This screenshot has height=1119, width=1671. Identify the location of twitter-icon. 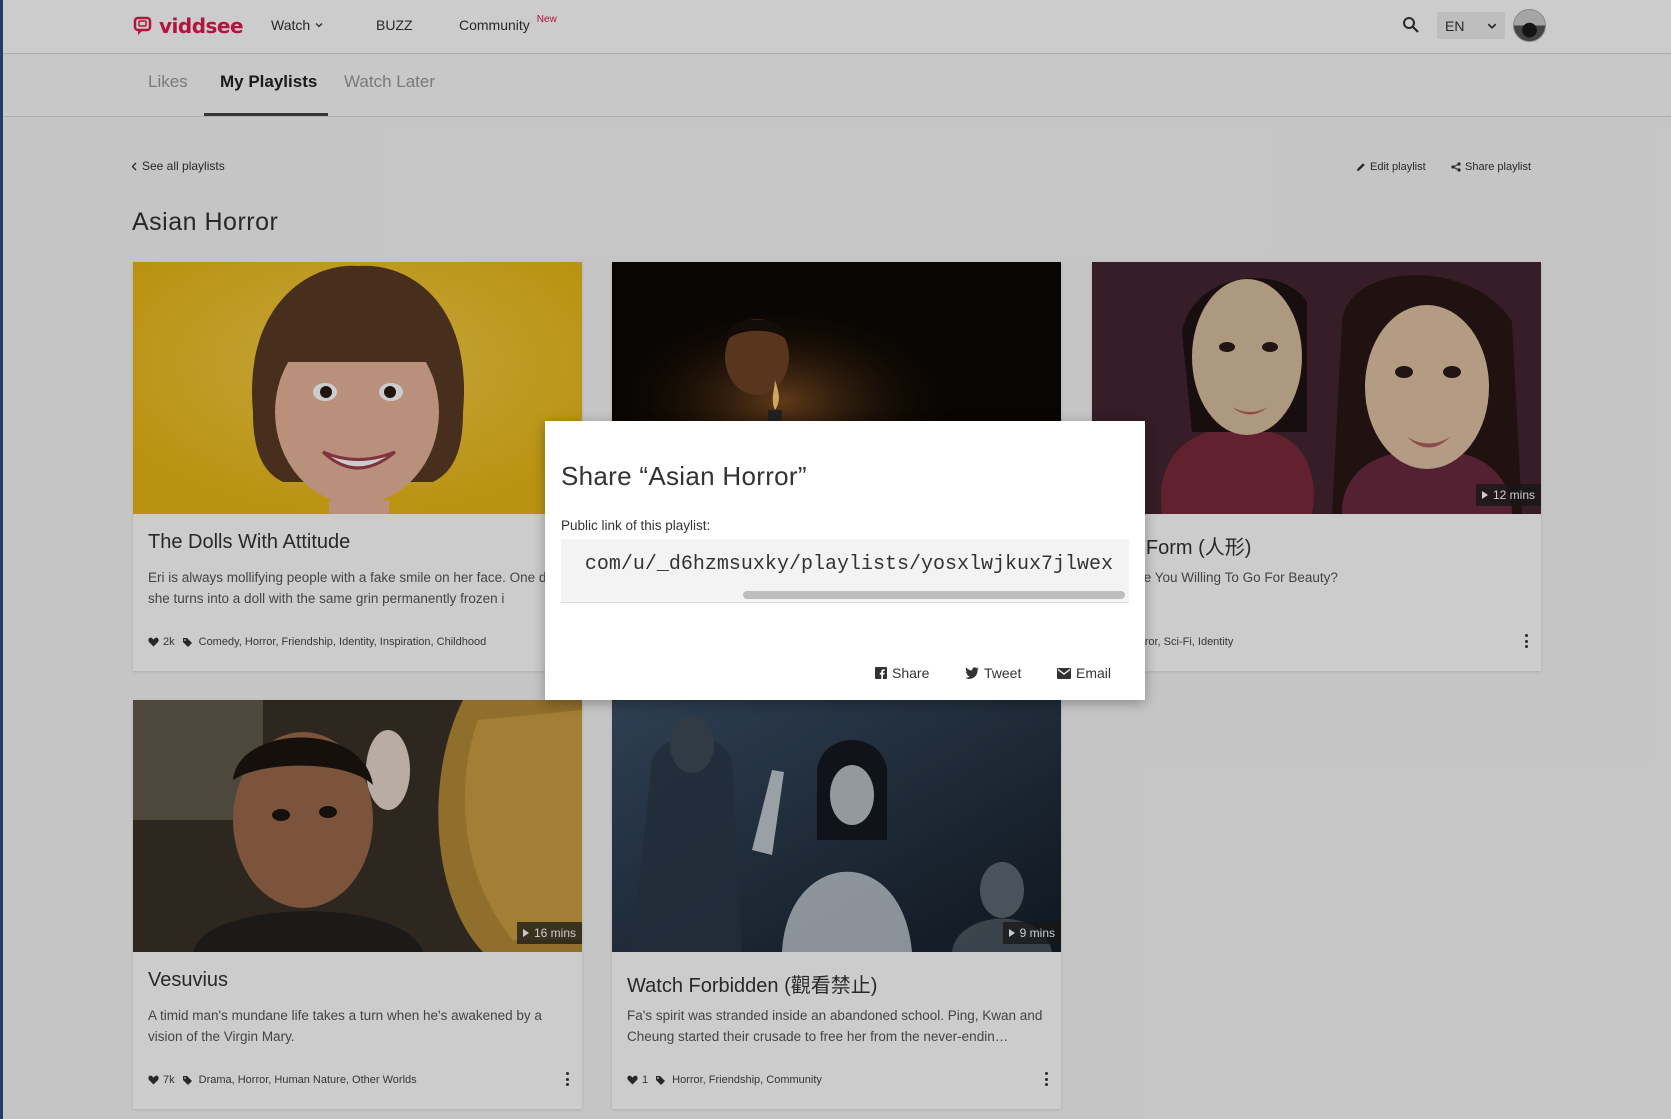
(972, 673).